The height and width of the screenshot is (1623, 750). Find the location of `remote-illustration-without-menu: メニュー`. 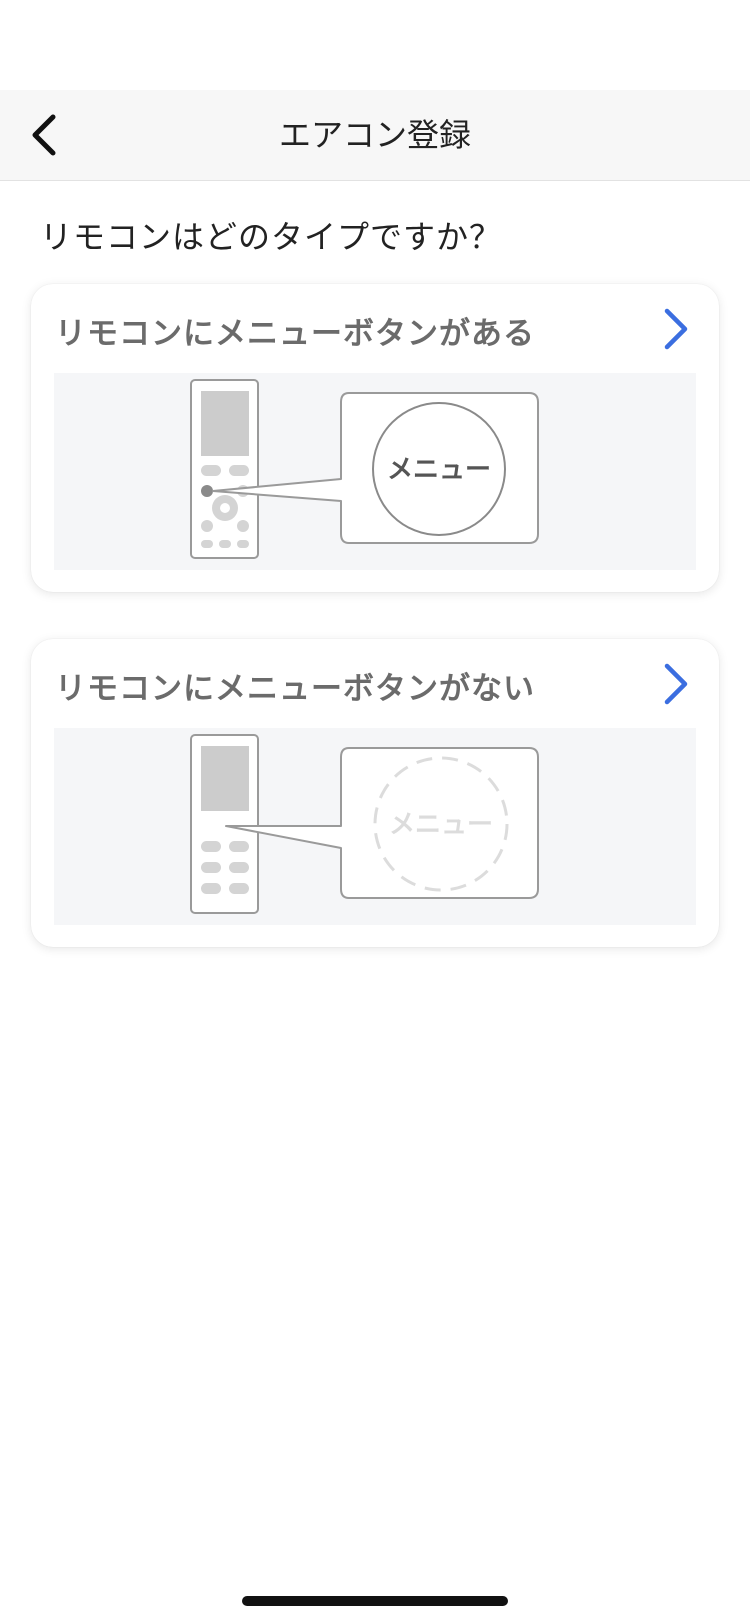

remote-illustration-without-menu: メニュー is located at coordinates (375, 826).